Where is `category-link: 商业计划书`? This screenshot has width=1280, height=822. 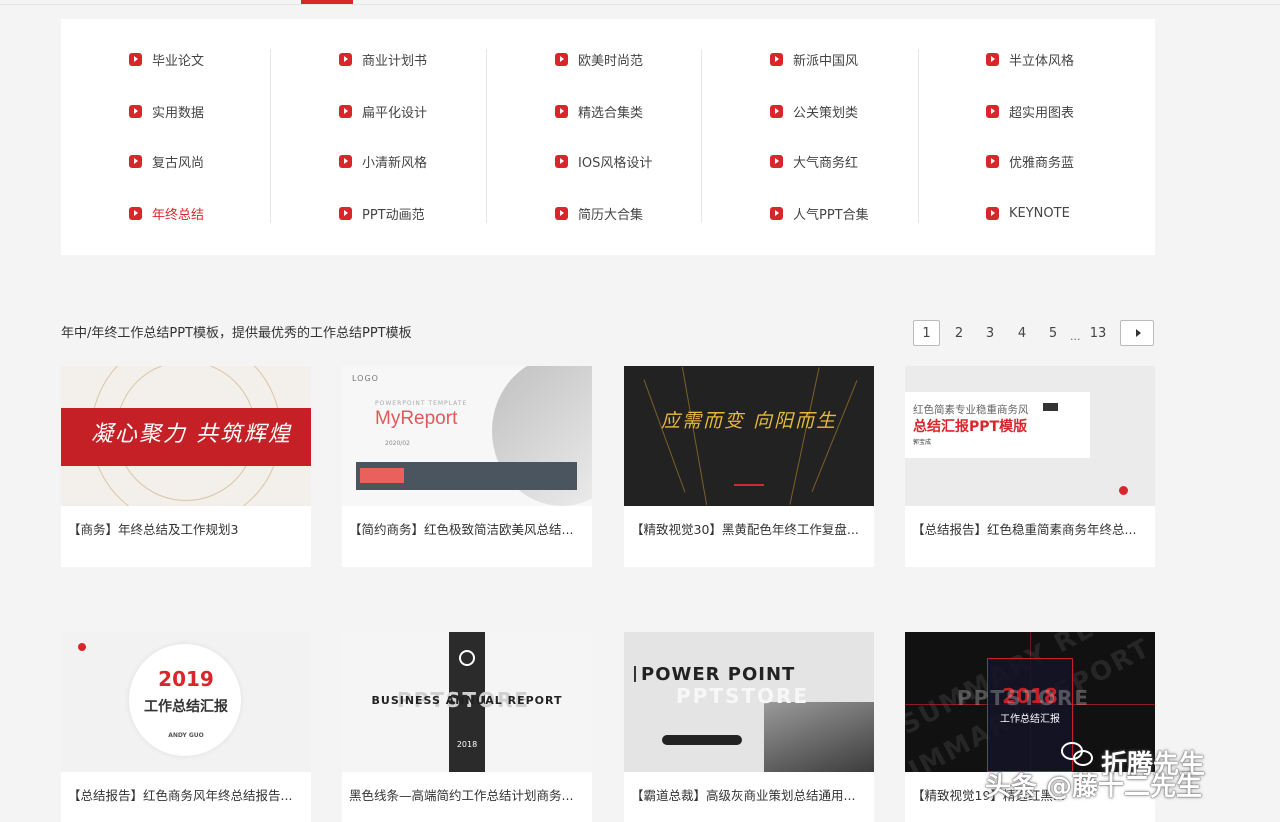
category-link: 商业计划书 is located at coordinates (383, 59).